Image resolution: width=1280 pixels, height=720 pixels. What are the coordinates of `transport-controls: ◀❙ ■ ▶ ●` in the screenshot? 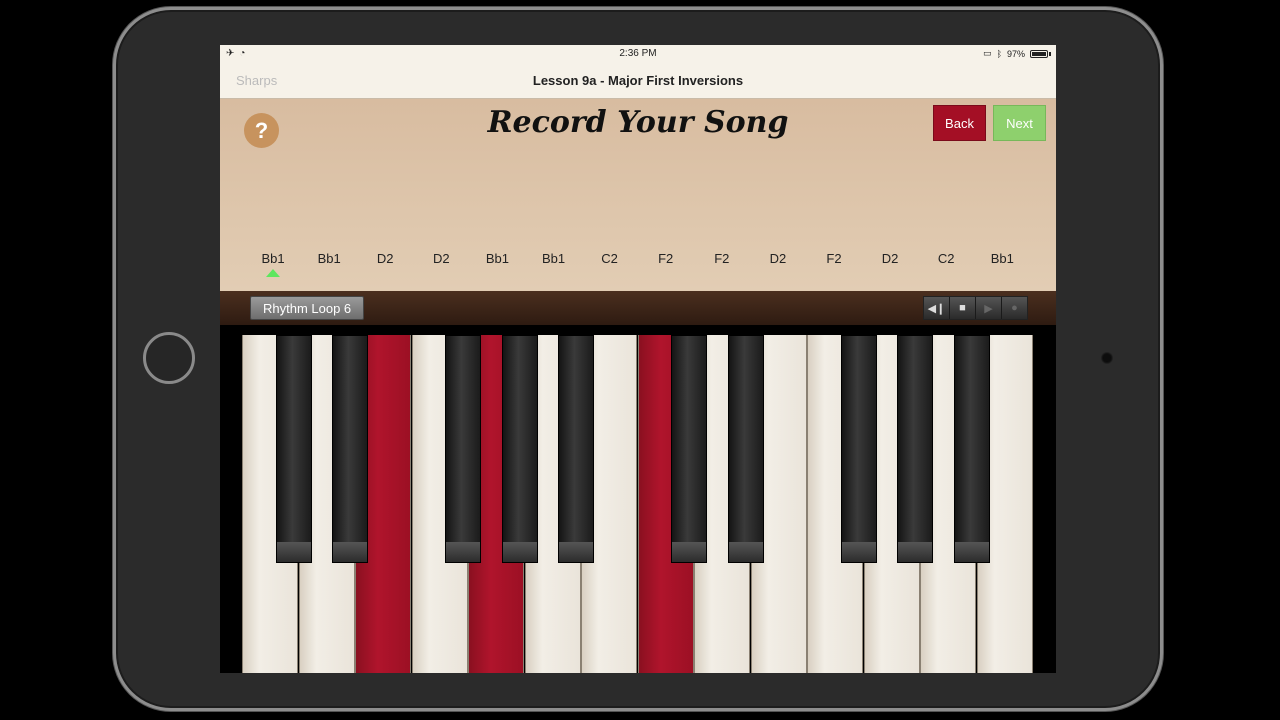 It's located at (975, 308).